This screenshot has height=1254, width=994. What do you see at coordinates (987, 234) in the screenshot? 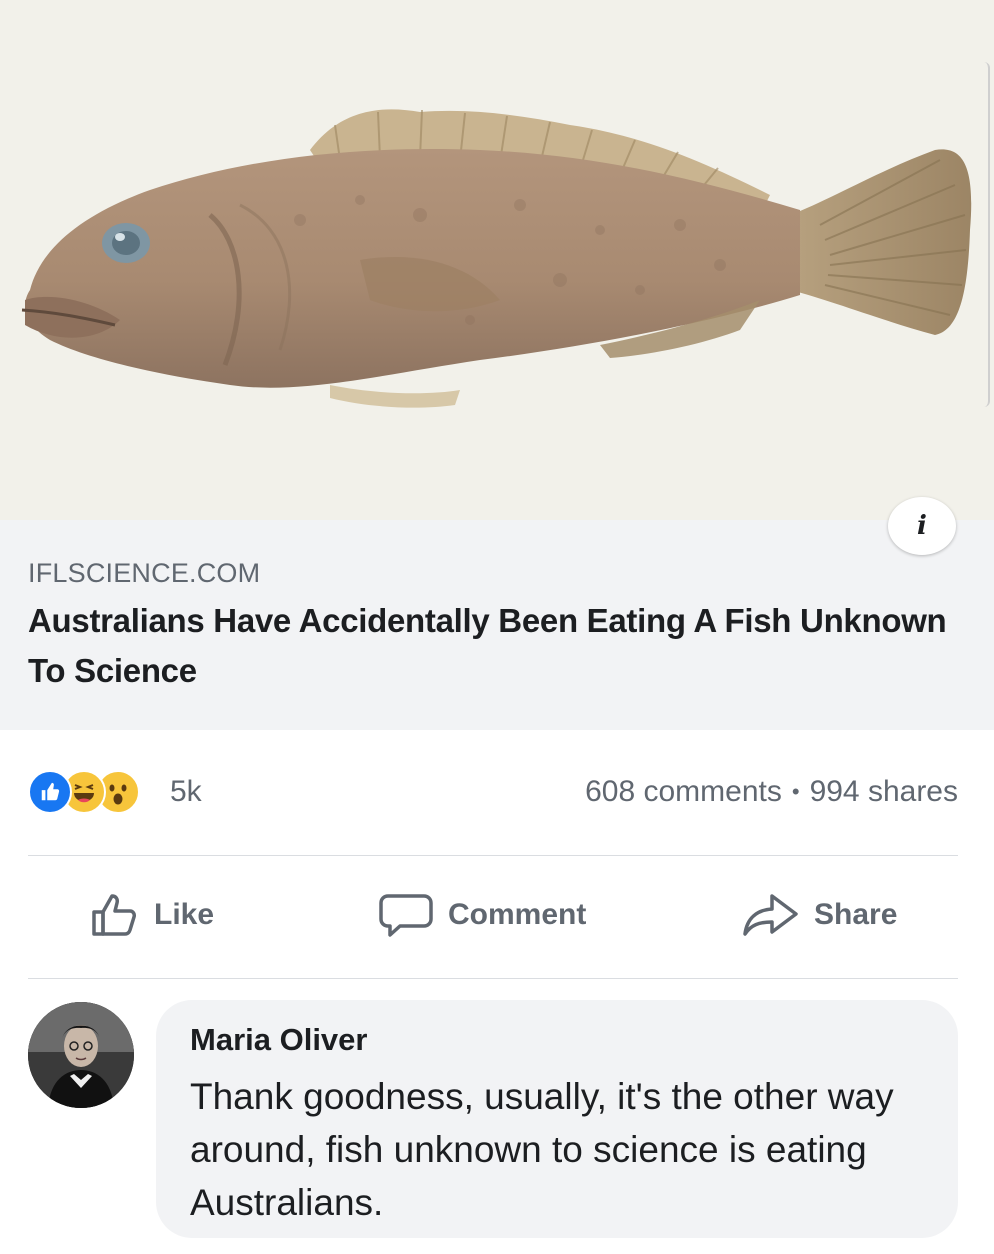
I see `scroll-edge` at bounding box center [987, 234].